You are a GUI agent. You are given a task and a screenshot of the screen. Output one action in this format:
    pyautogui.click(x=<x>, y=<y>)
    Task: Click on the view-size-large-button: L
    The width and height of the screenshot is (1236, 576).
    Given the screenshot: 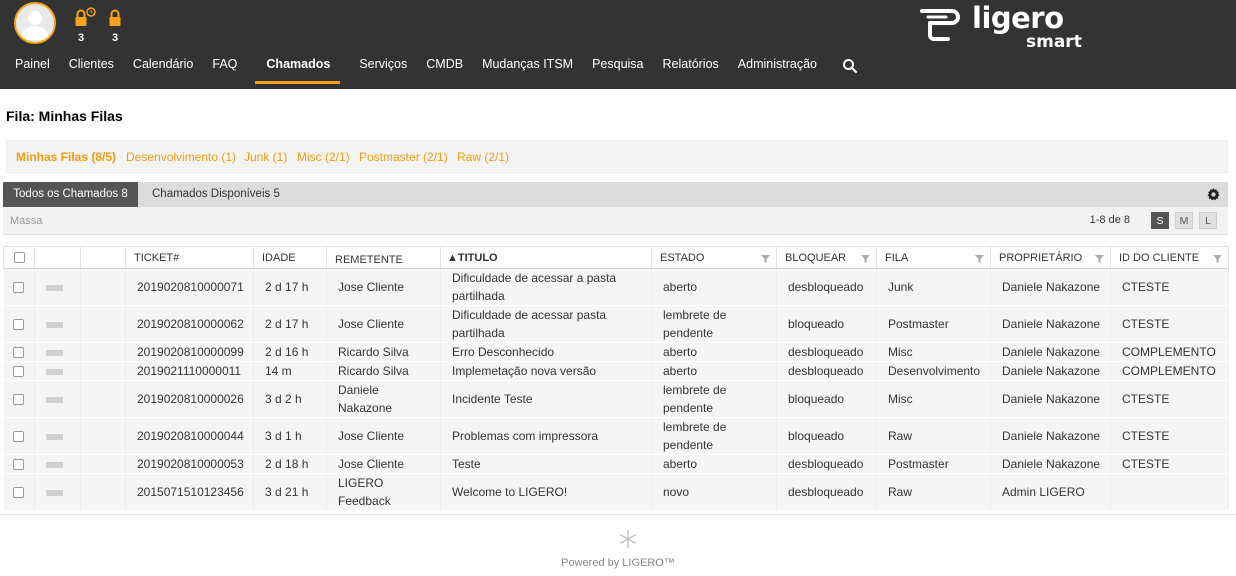 What is the action you would take?
    pyautogui.click(x=1208, y=220)
    